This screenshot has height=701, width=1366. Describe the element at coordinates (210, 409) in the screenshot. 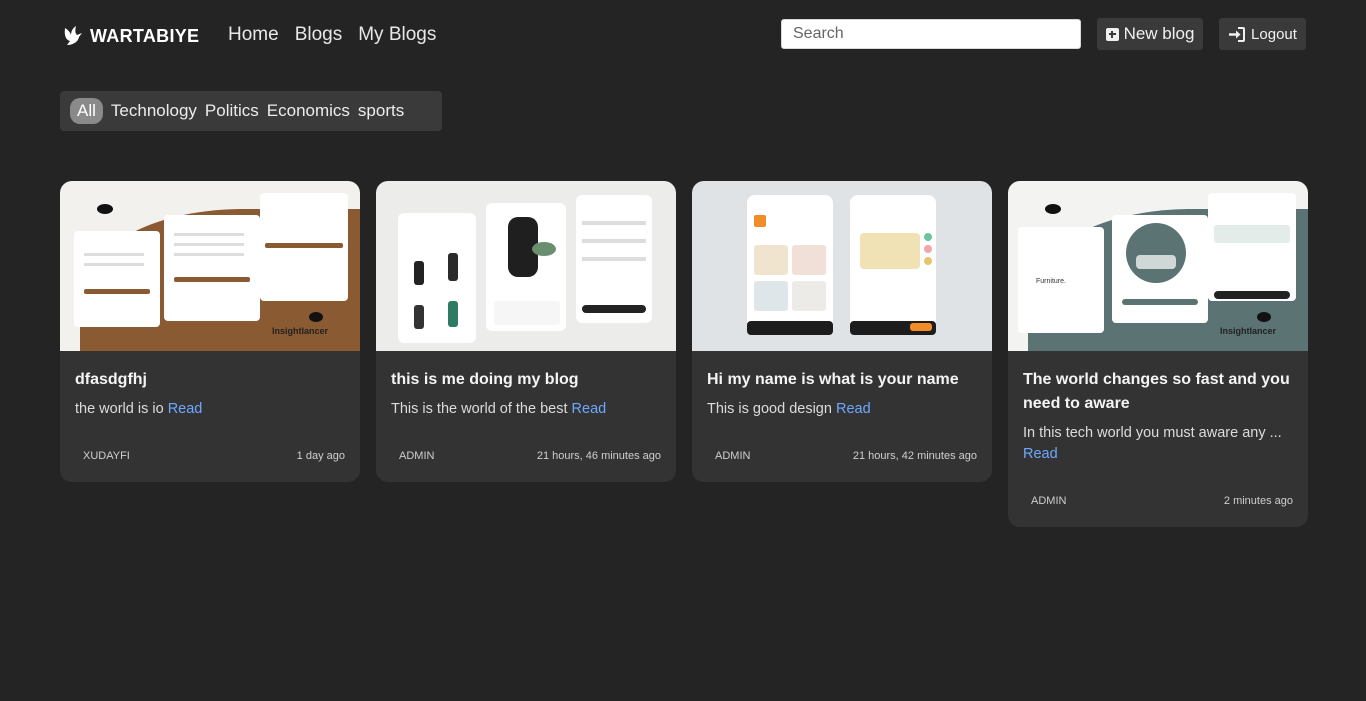

I see `blog-excerpt: the world is io Read` at that location.